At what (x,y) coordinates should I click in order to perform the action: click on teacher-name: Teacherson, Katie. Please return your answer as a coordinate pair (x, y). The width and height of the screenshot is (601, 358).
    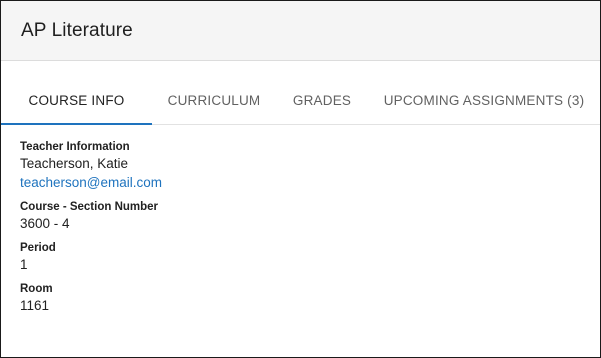
    Looking at the image, I should click on (74, 163).